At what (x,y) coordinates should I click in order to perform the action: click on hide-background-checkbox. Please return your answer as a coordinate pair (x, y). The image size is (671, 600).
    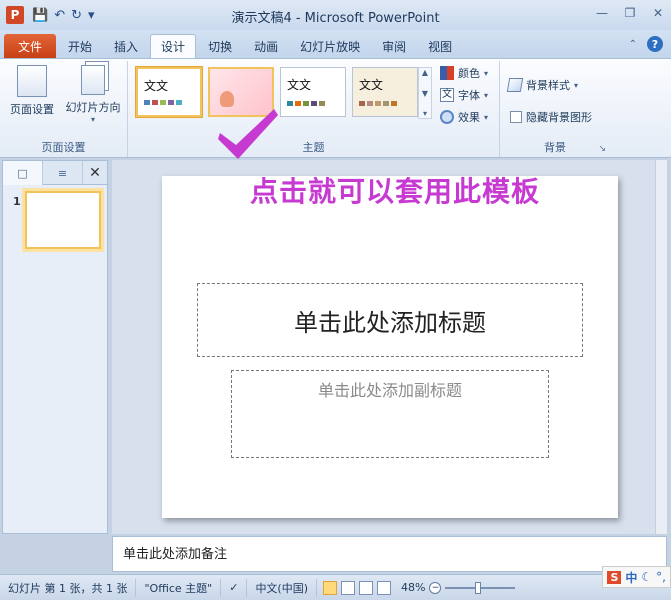
    Looking at the image, I should click on (516, 117).